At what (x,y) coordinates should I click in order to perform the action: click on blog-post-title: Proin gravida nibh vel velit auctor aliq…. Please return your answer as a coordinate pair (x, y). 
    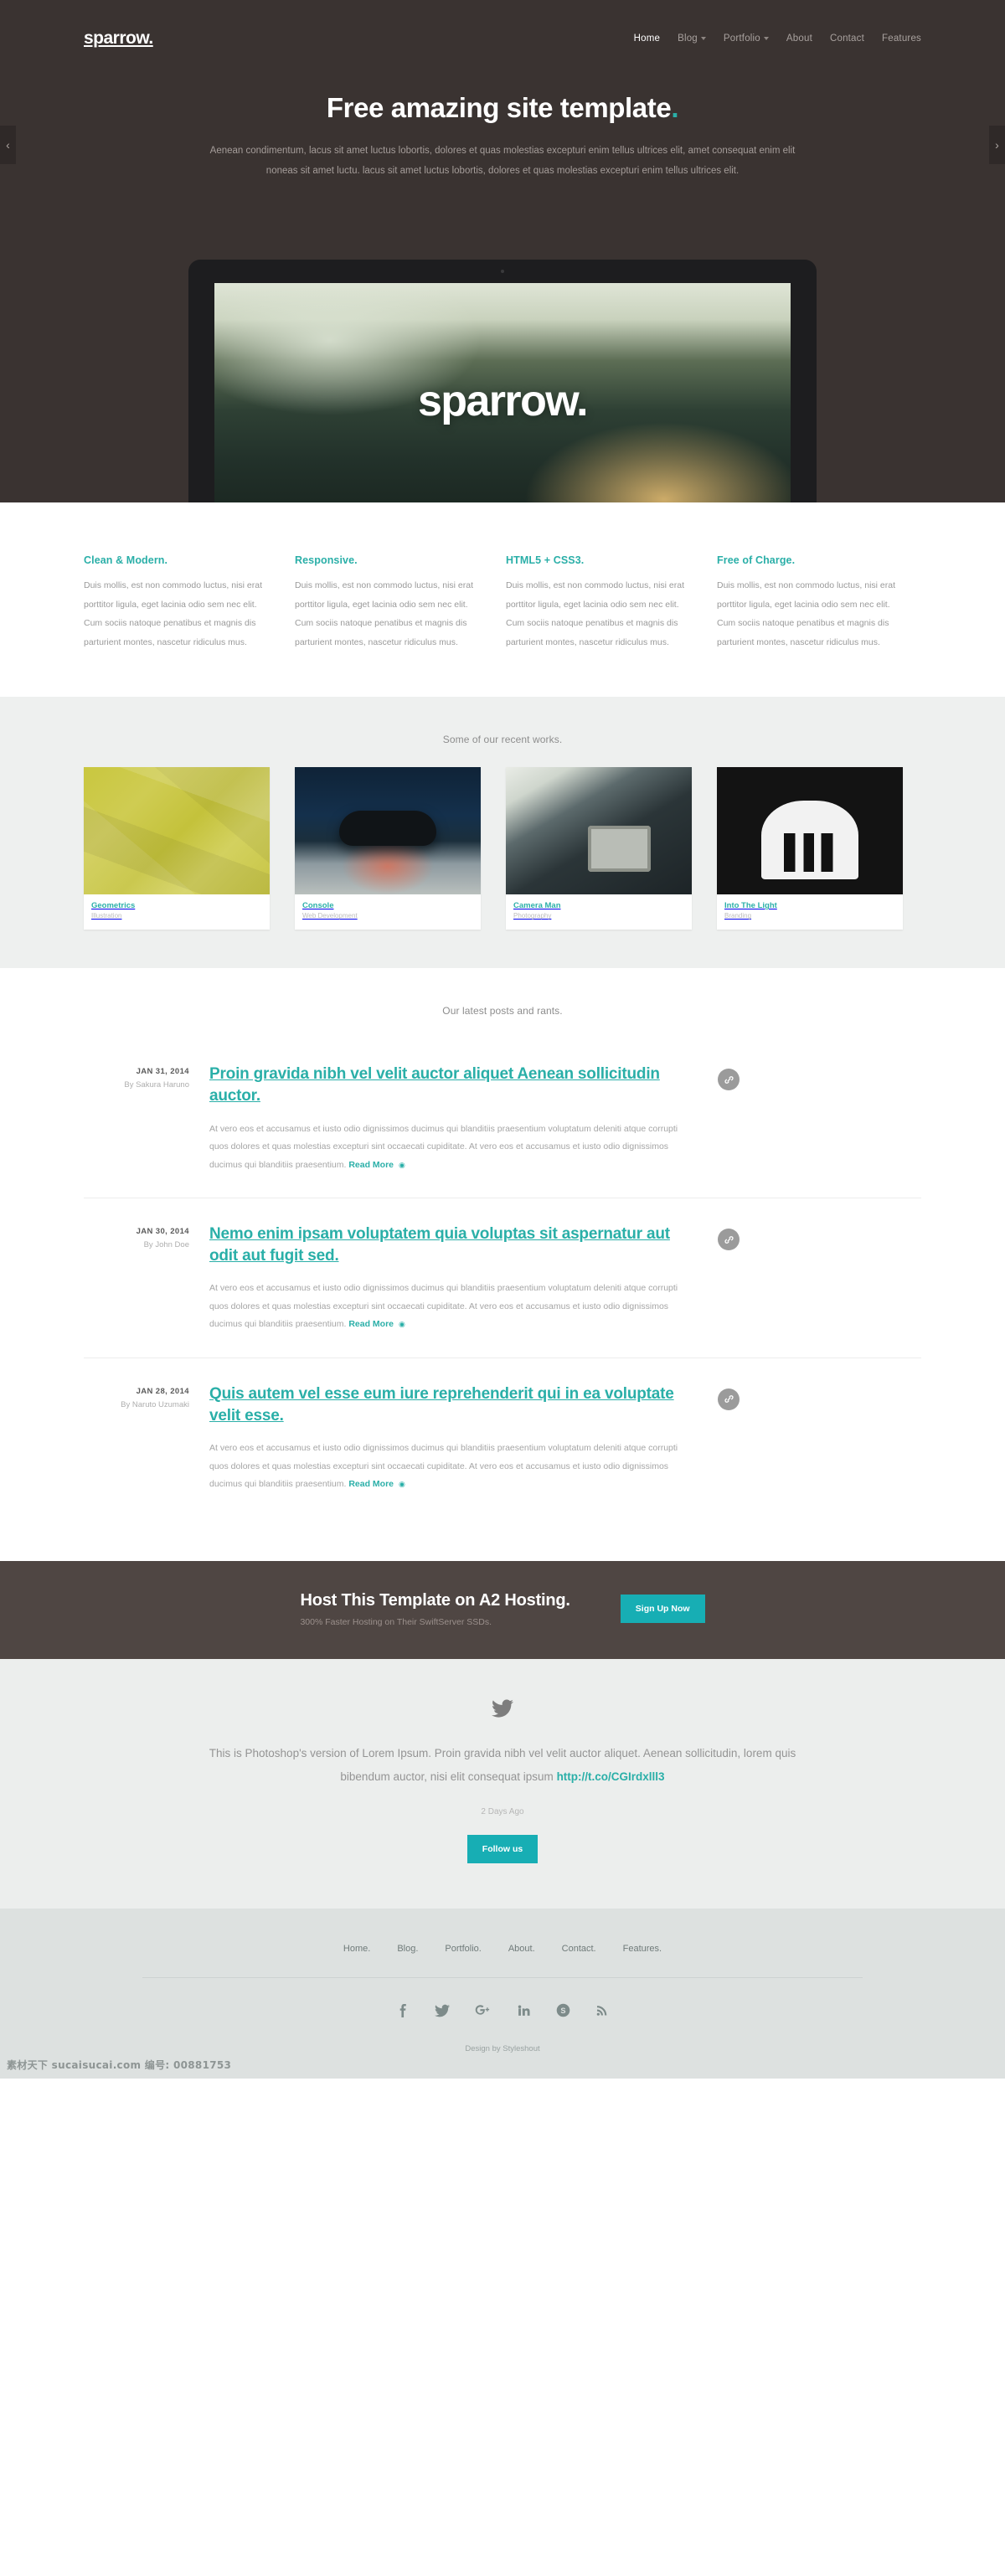
    Looking at the image, I should click on (443, 1085).